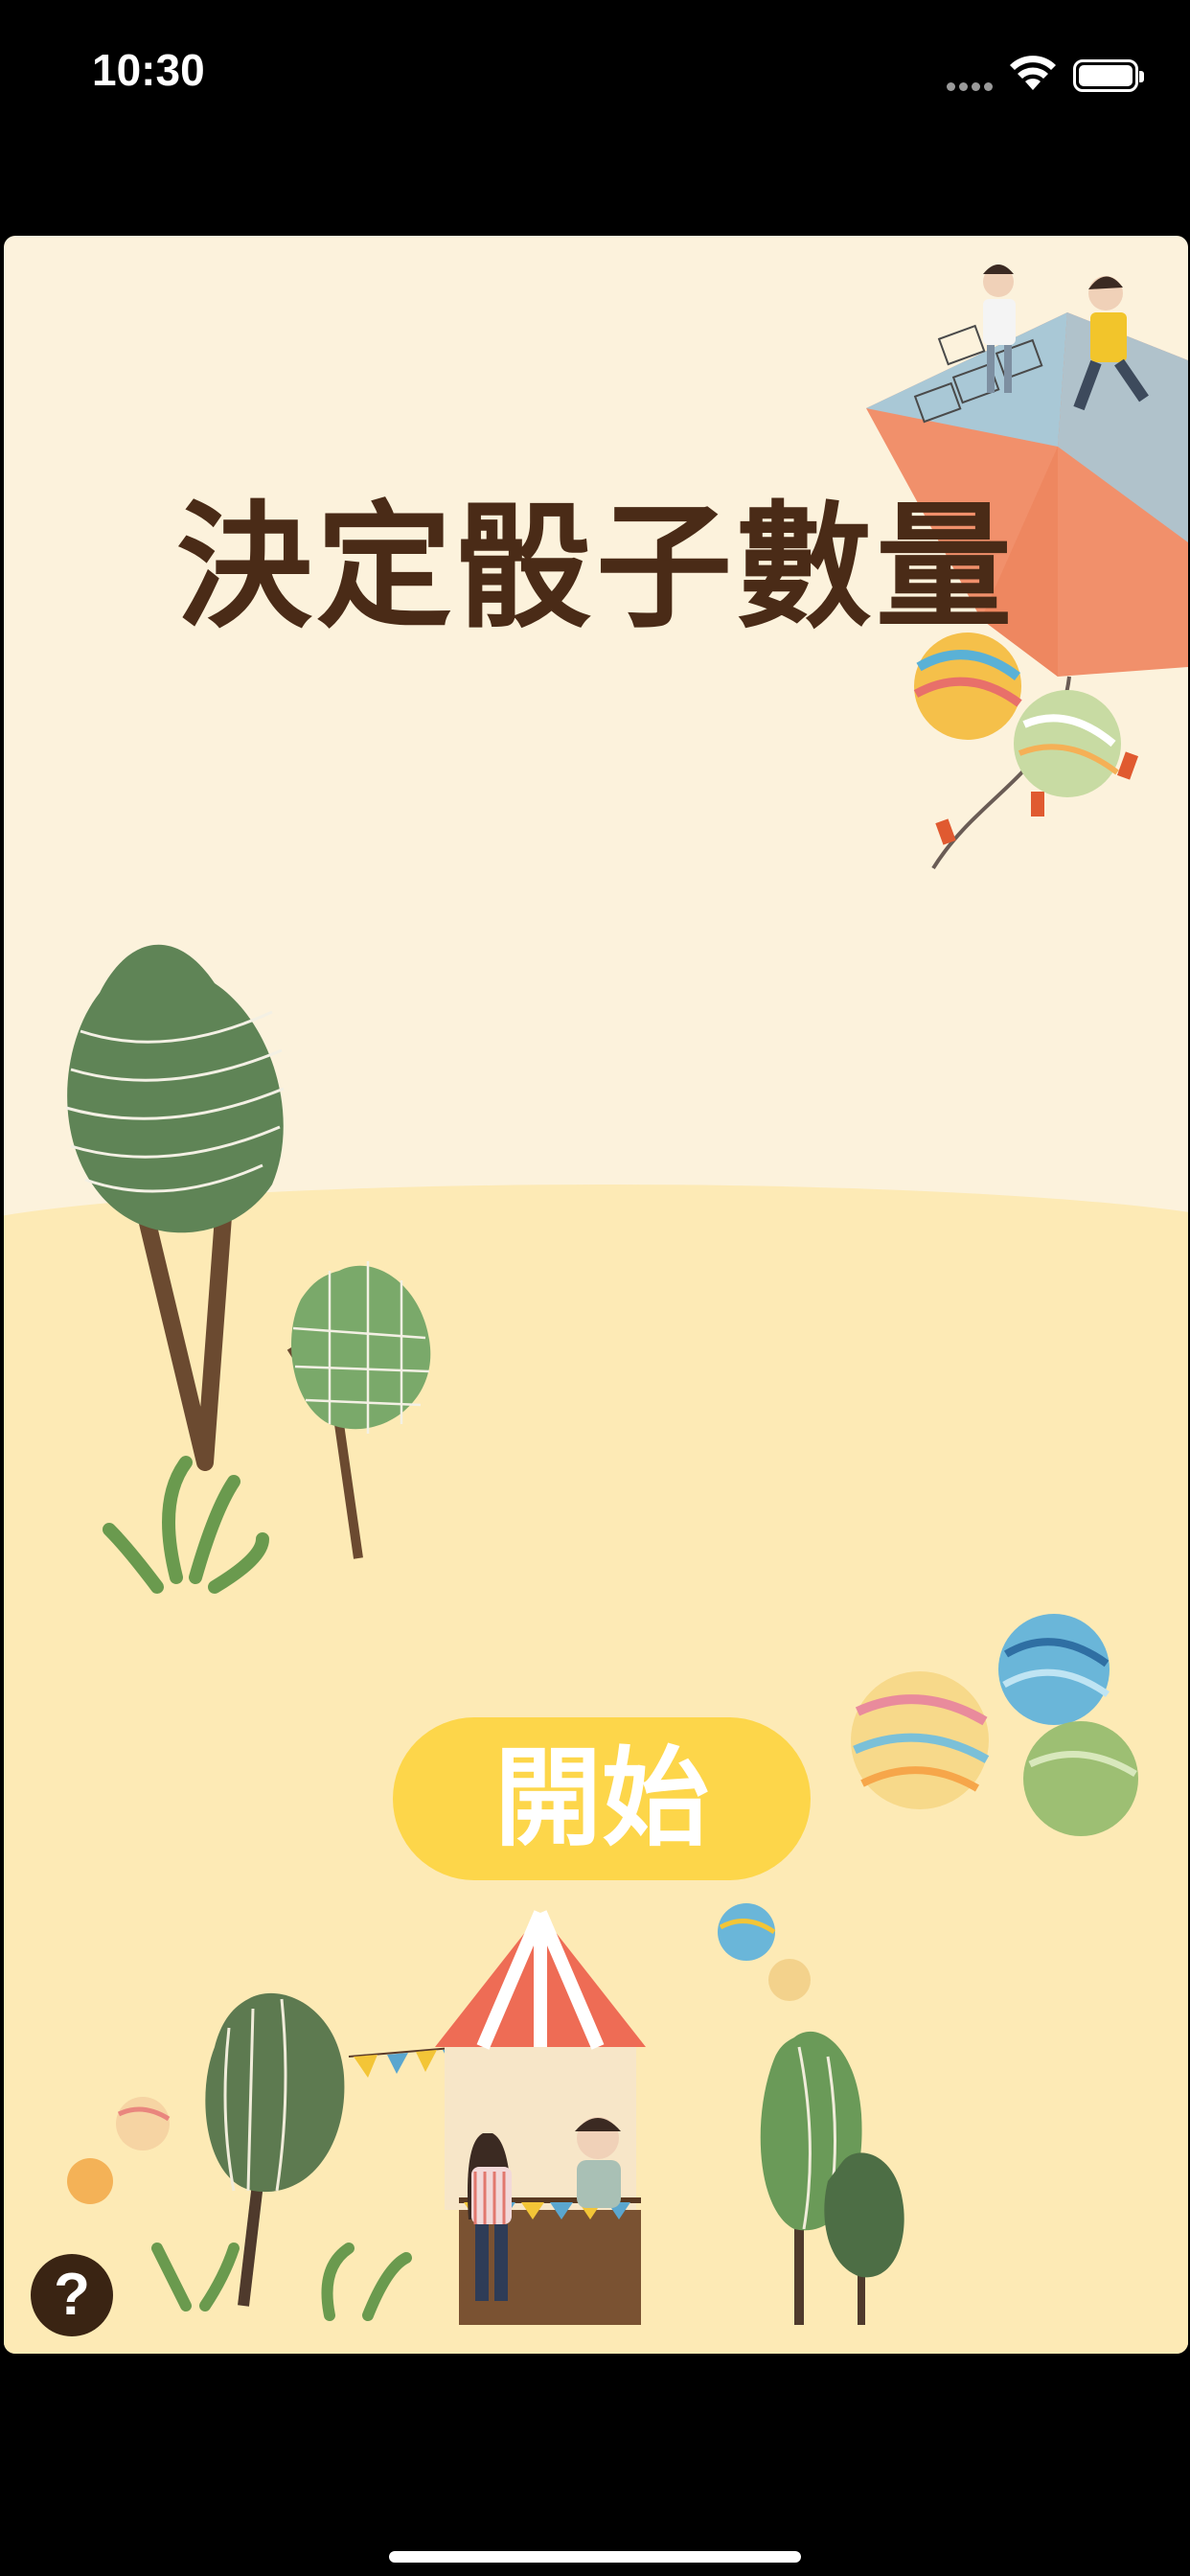 This screenshot has height=2576, width=1190. What do you see at coordinates (72, 2295) in the screenshot?
I see `help-button: ?` at bounding box center [72, 2295].